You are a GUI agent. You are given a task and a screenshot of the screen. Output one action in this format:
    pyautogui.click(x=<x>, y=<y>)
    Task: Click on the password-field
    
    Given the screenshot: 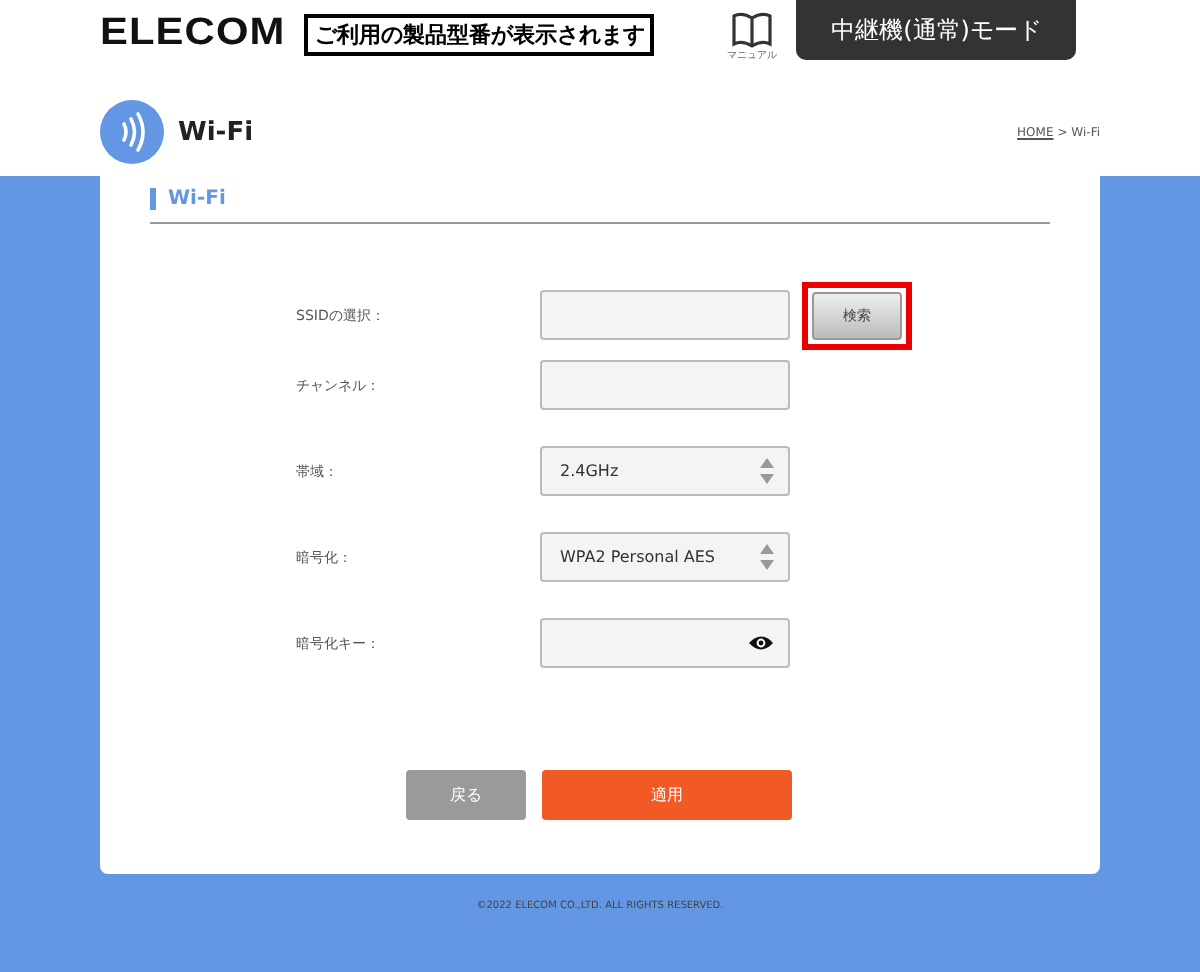 What is the action you would take?
    pyautogui.click(x=665, y=643)
    